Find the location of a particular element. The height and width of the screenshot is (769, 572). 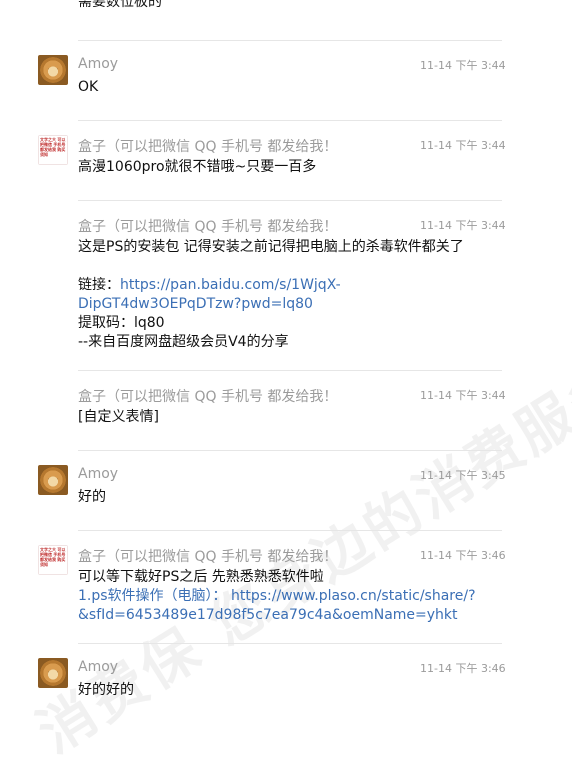

message-text: 好的好的 is located at coordinates (106, 690).